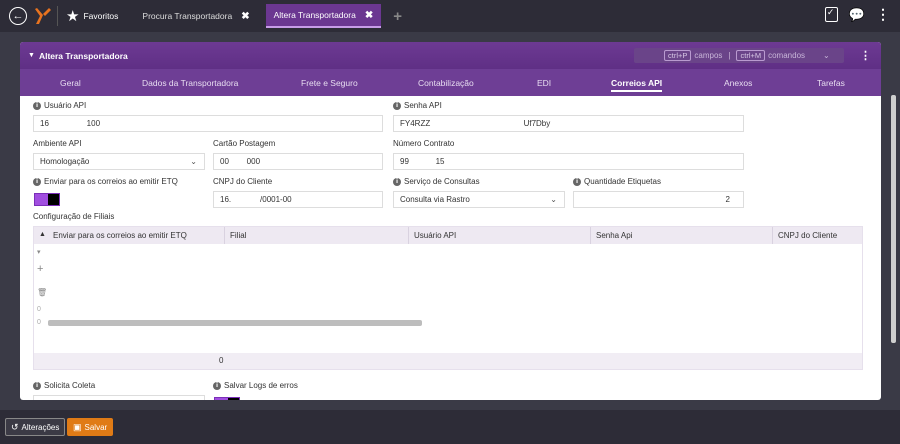 Image resolution: width=900 pixels, height=444 pixels. What do you see at coordinates (417, 105) in the screenshot?
I see `senha-api-label: i Senha API` at bounding box center [417, 105].